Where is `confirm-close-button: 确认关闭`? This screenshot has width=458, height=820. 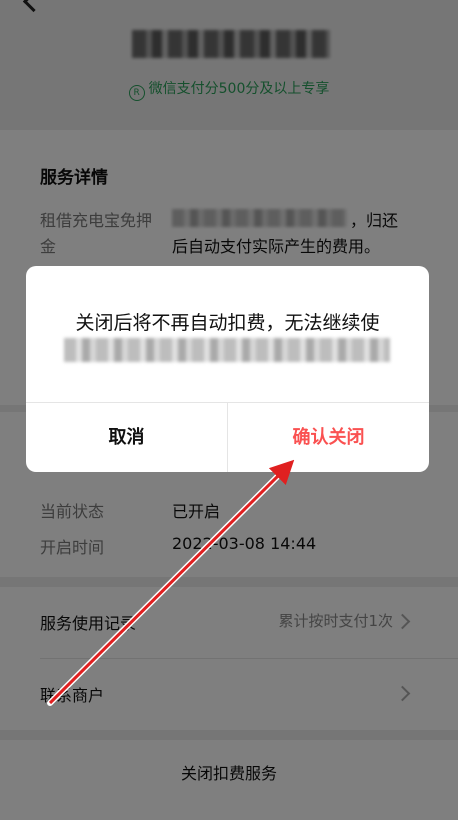 confirm-close-button: 确认关闭 is located at coordinates (328, 437).